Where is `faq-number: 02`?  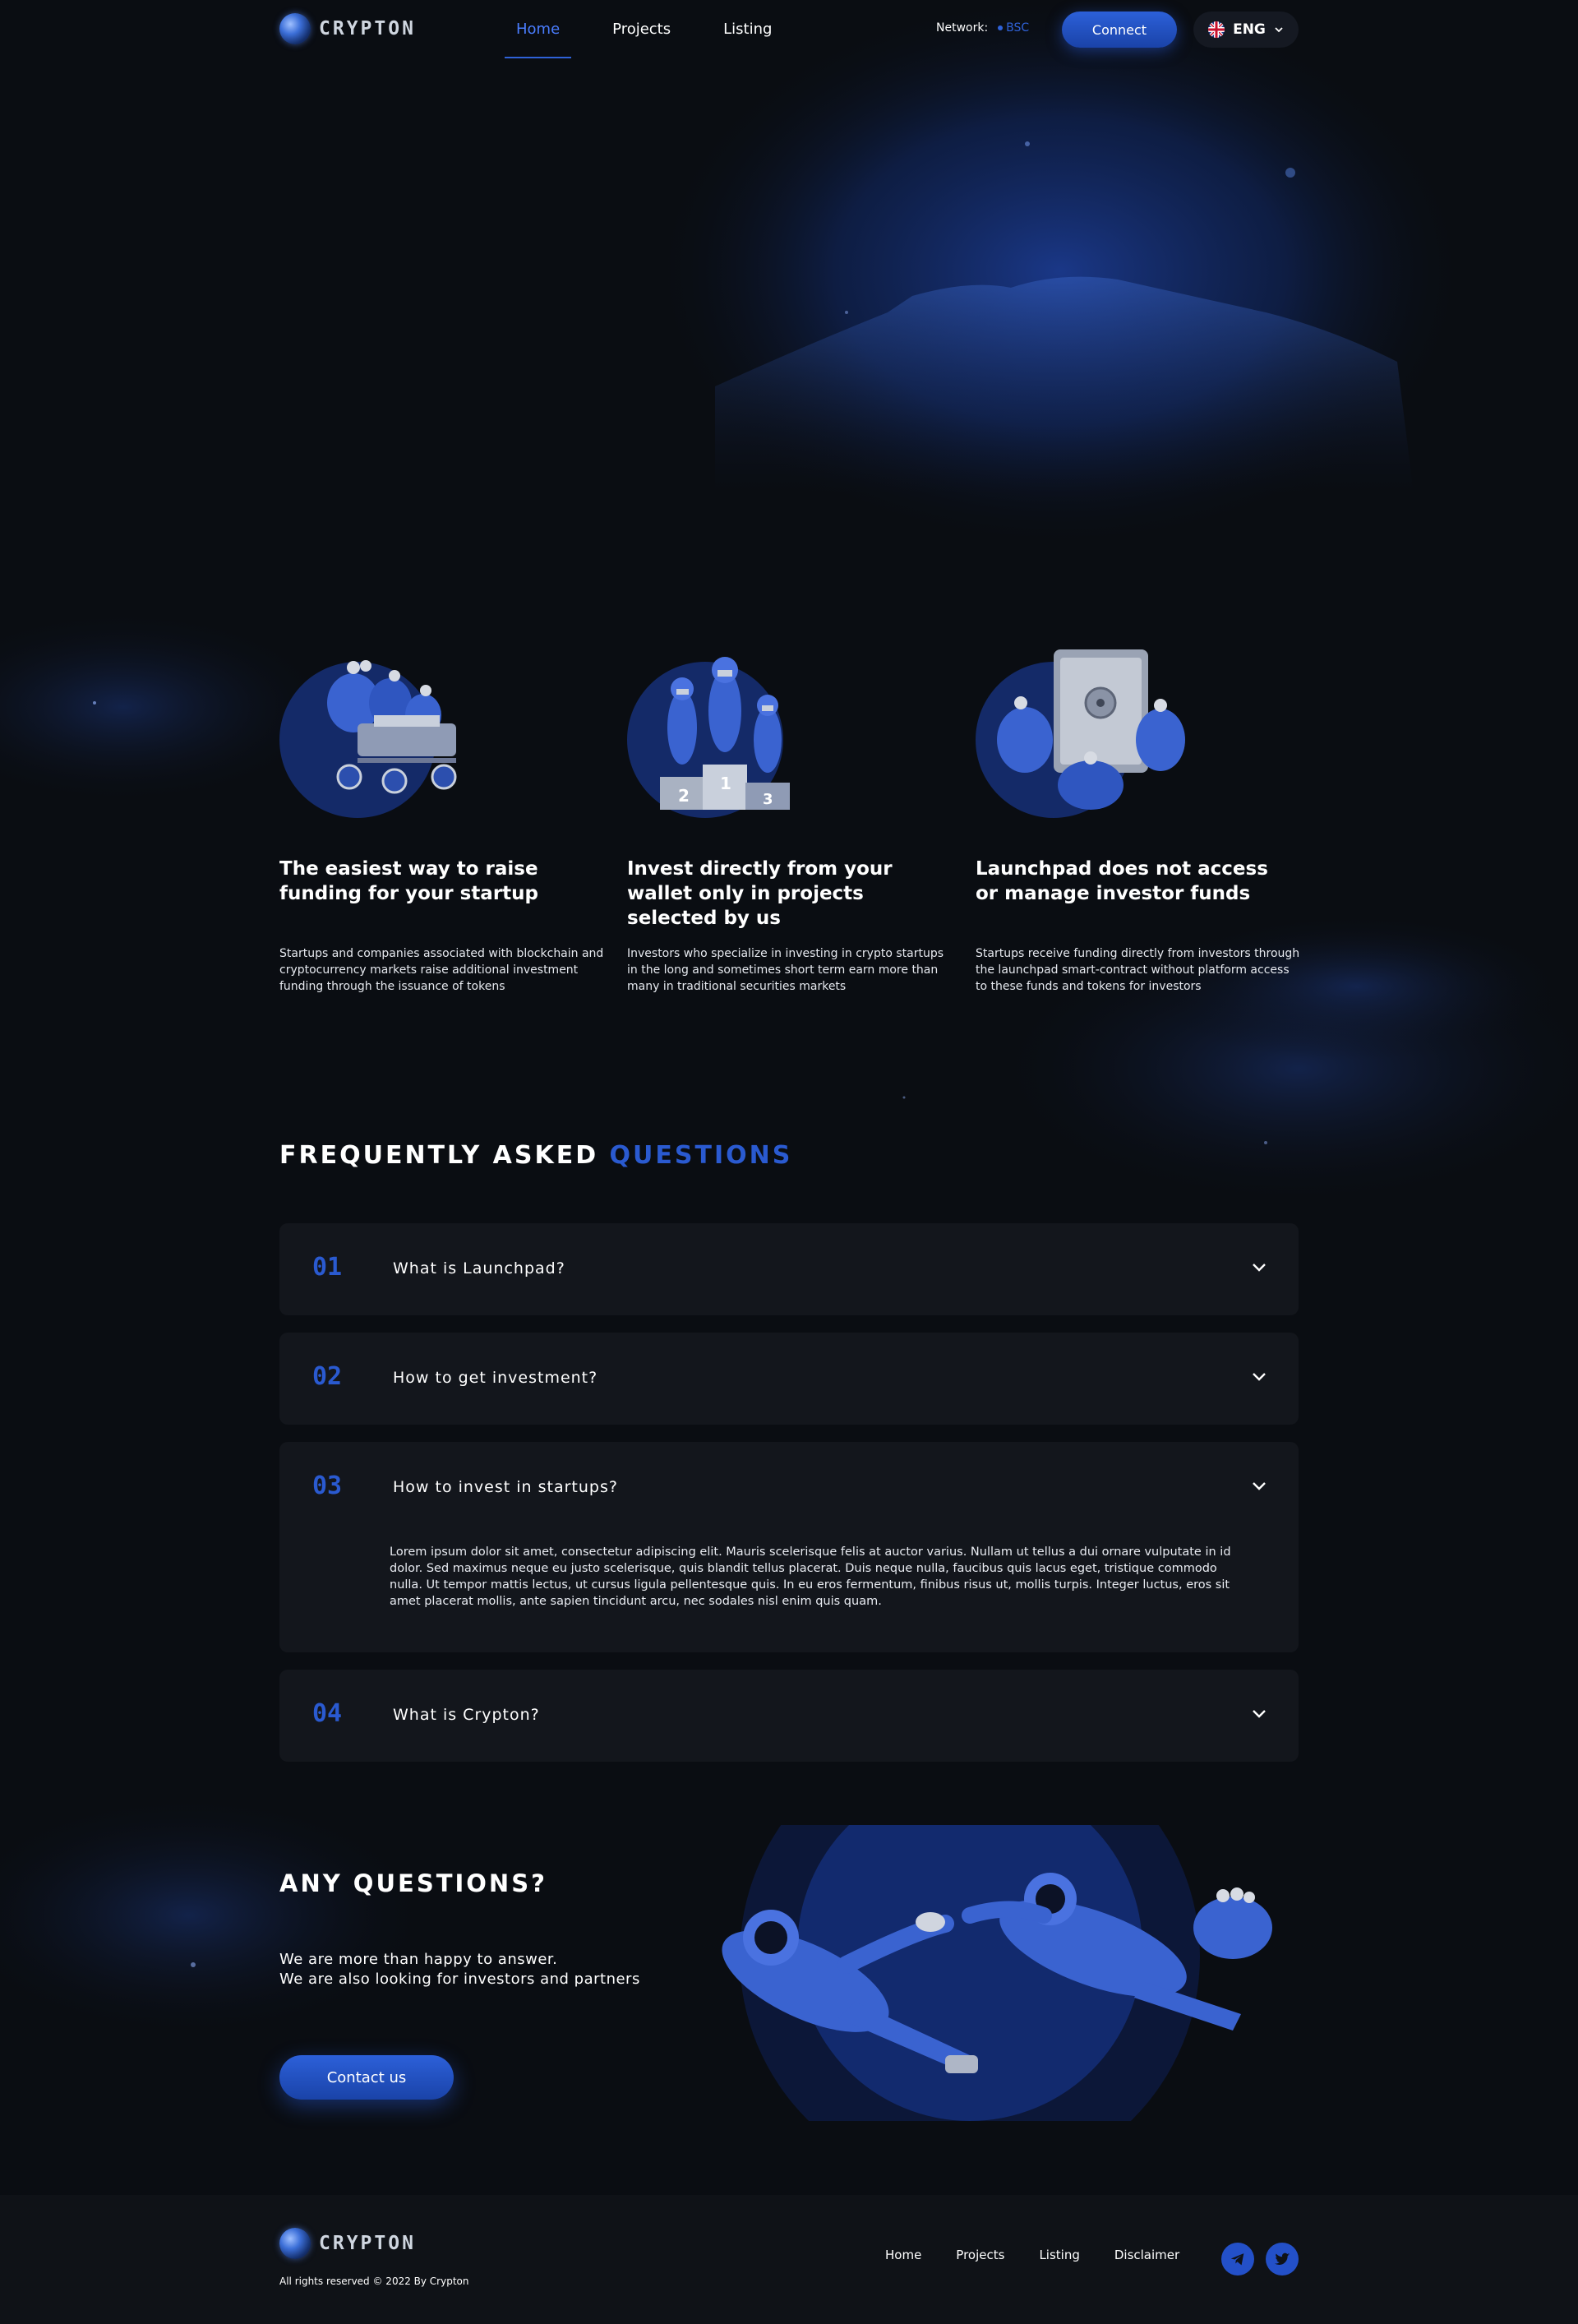
faq-number: 02 is located at coordinates (327, 1376).